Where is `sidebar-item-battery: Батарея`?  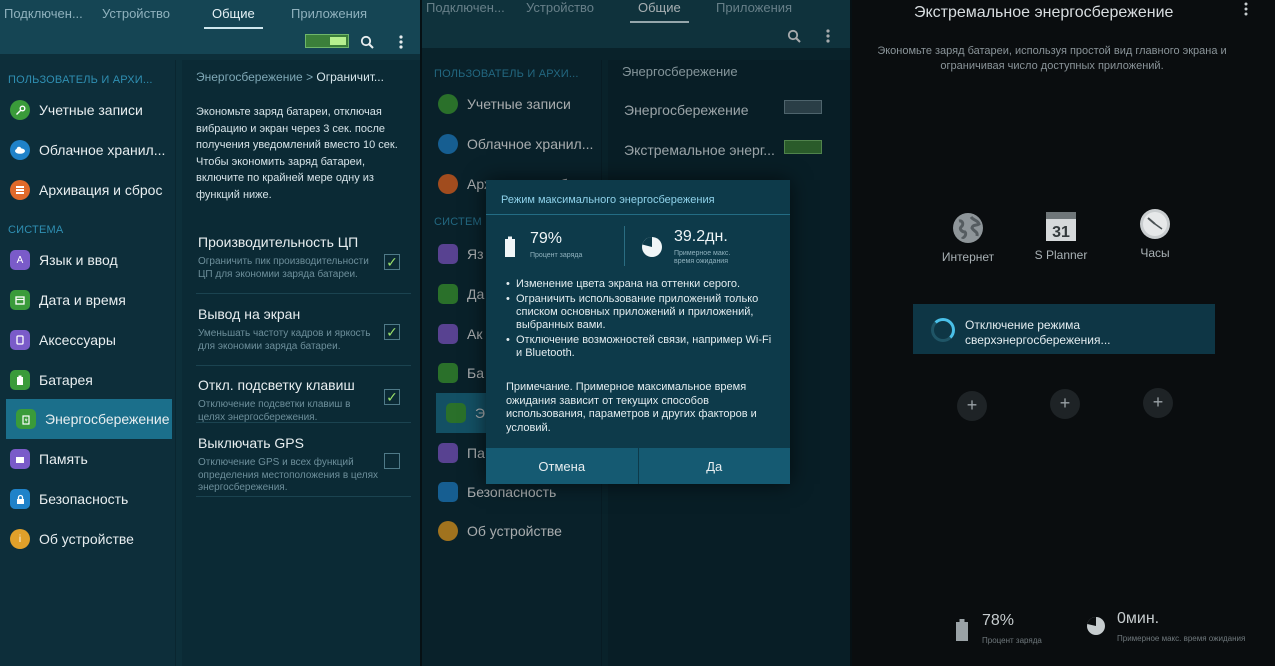
sidebar-item-battery: Батарея is located at coordinates (86, 380).